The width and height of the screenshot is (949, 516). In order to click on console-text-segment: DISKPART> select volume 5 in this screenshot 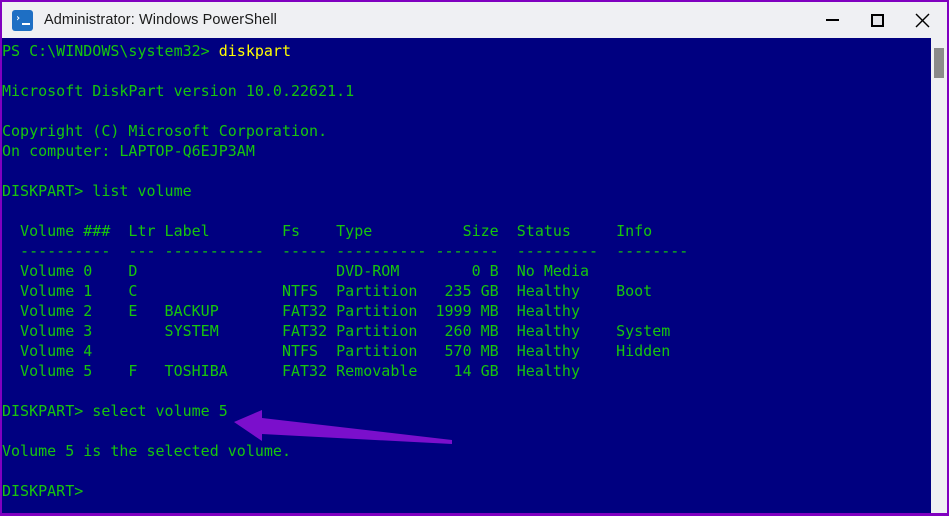, I will do `click(115, 411)`.